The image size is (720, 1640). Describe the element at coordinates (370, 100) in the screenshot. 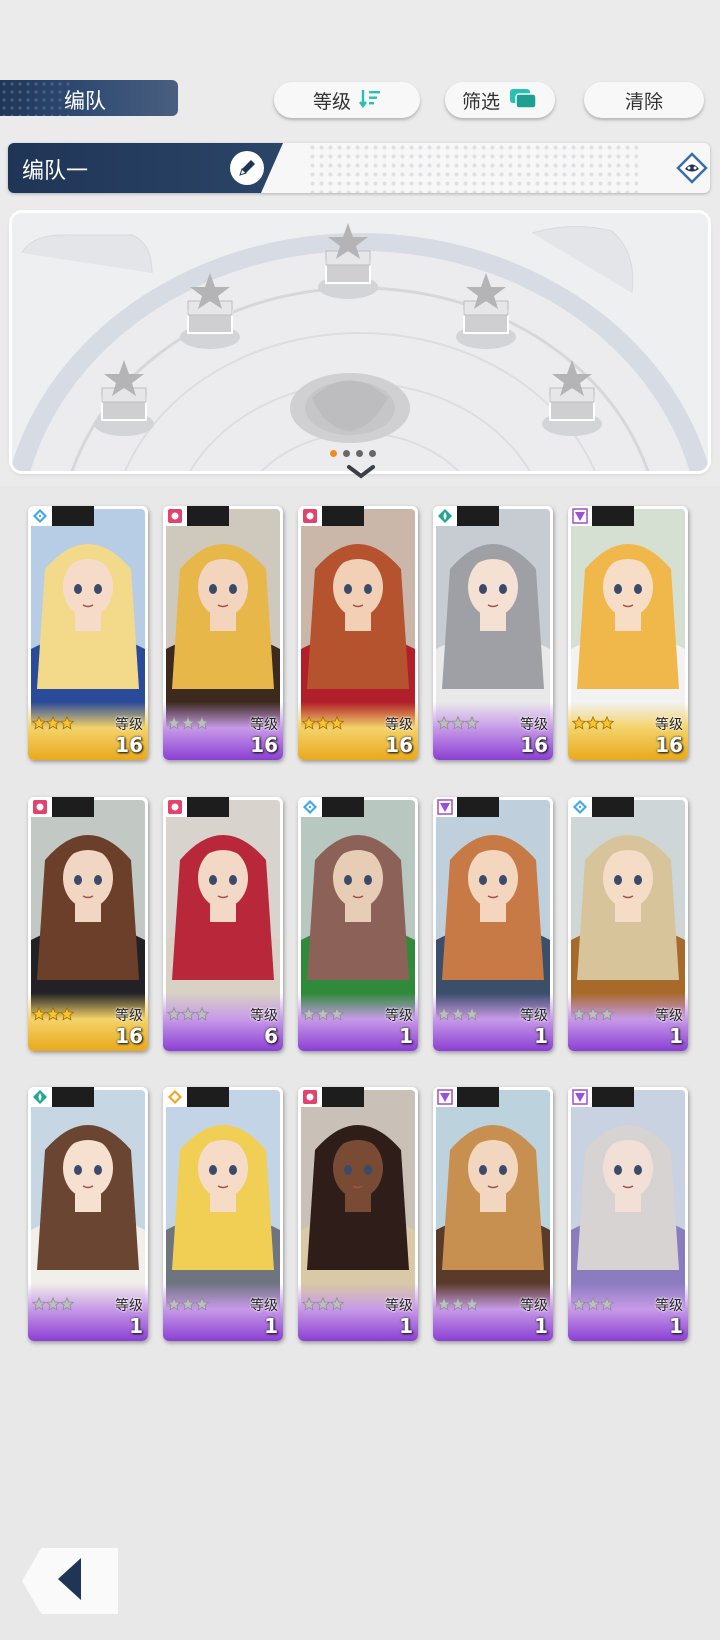

I see `sort-descending-icon` at that location.